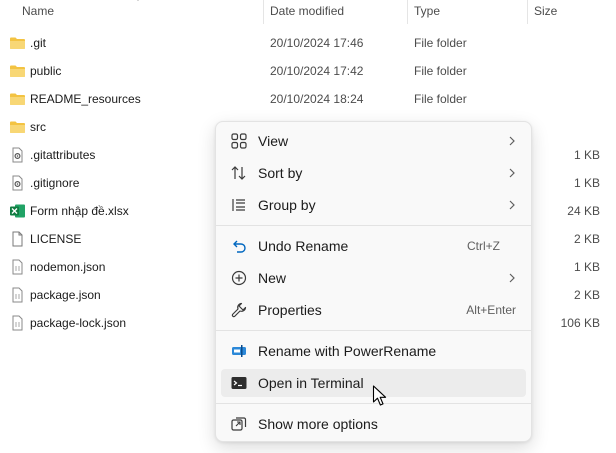 Image resolution: width=616 pixels, height=453 pixels. I want to click on file-name: README_resources, so click(85, 99).